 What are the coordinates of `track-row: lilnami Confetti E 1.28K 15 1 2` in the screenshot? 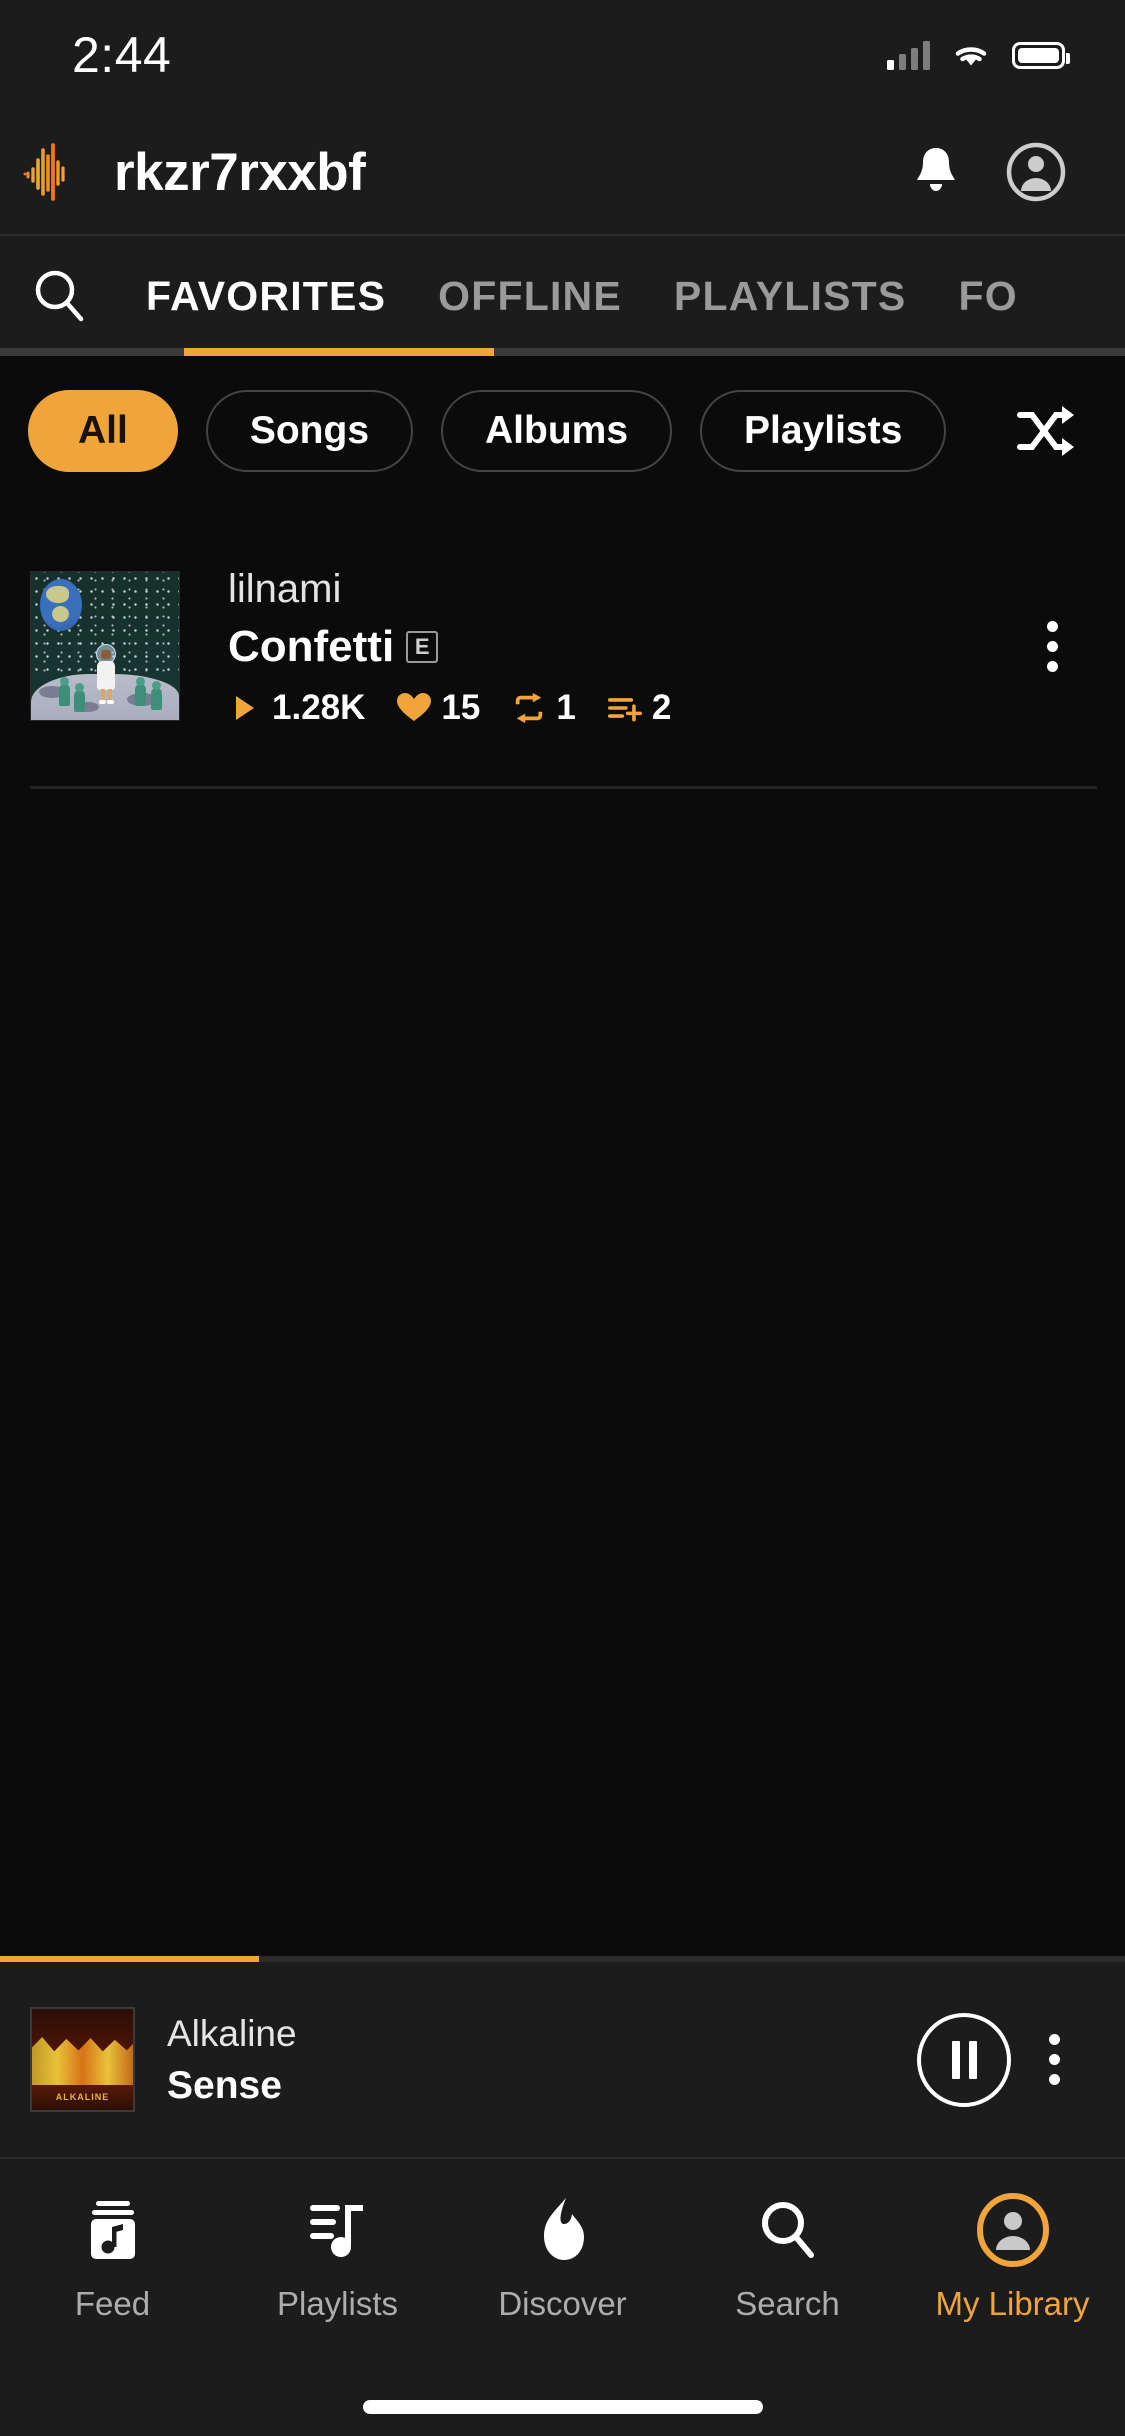 It's located at (562, 646).